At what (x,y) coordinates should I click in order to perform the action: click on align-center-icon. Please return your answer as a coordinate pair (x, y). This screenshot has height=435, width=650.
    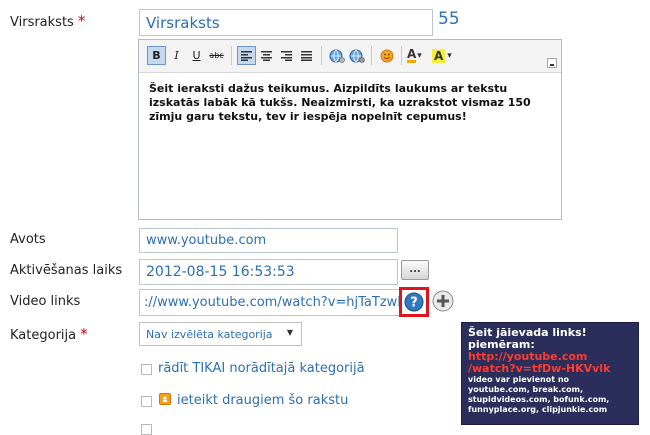
    Looking at the image, I should click on (266, 55).